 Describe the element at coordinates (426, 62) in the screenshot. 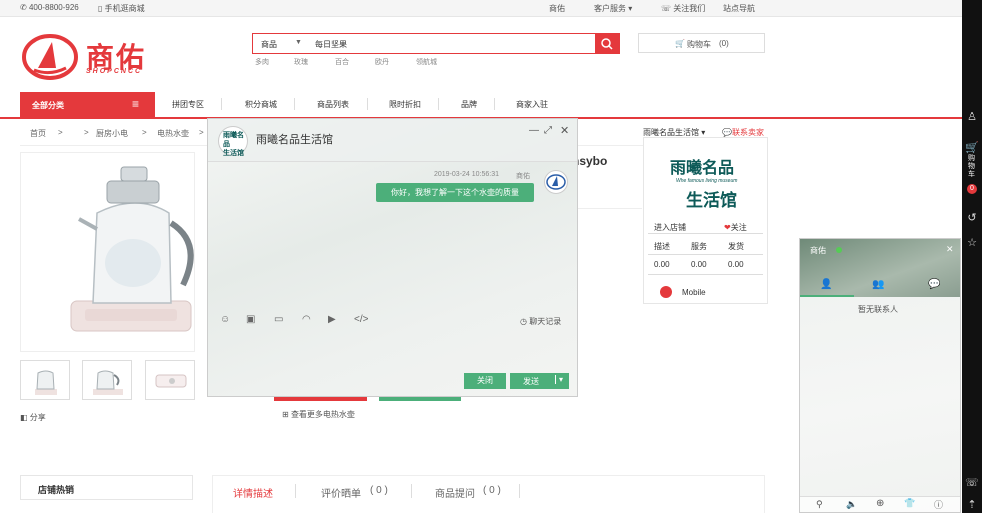

I see `hotword-link: 领航城` at that location.